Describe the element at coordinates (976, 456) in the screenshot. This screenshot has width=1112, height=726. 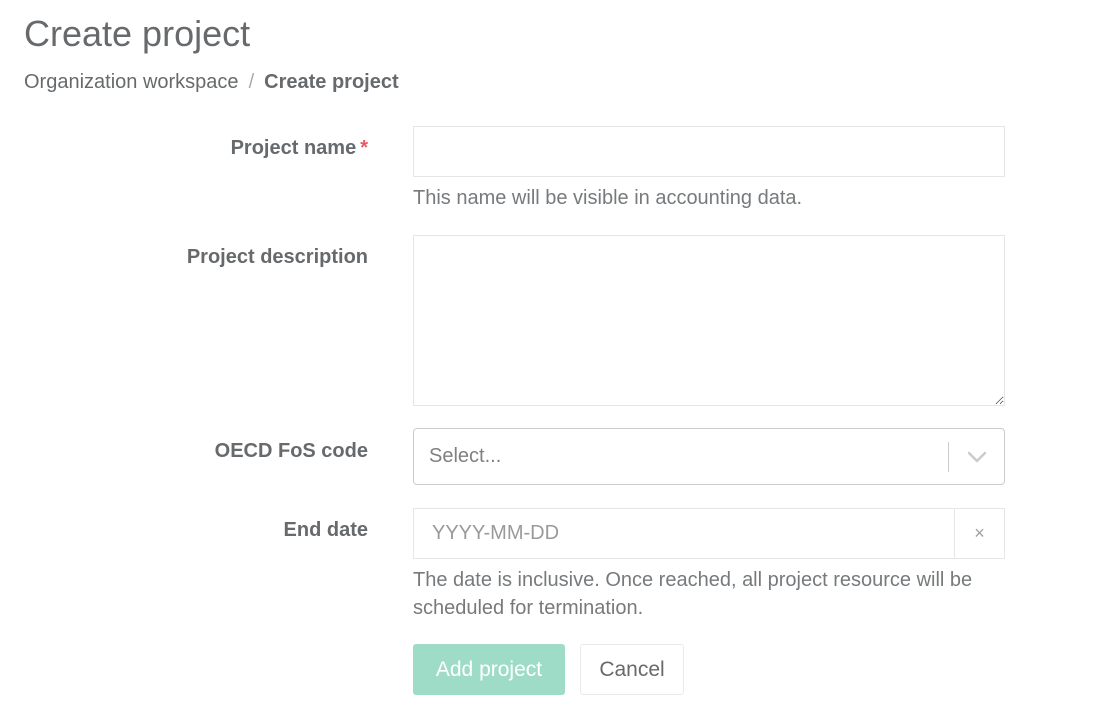
I see `chevron-down-icon` at that location.